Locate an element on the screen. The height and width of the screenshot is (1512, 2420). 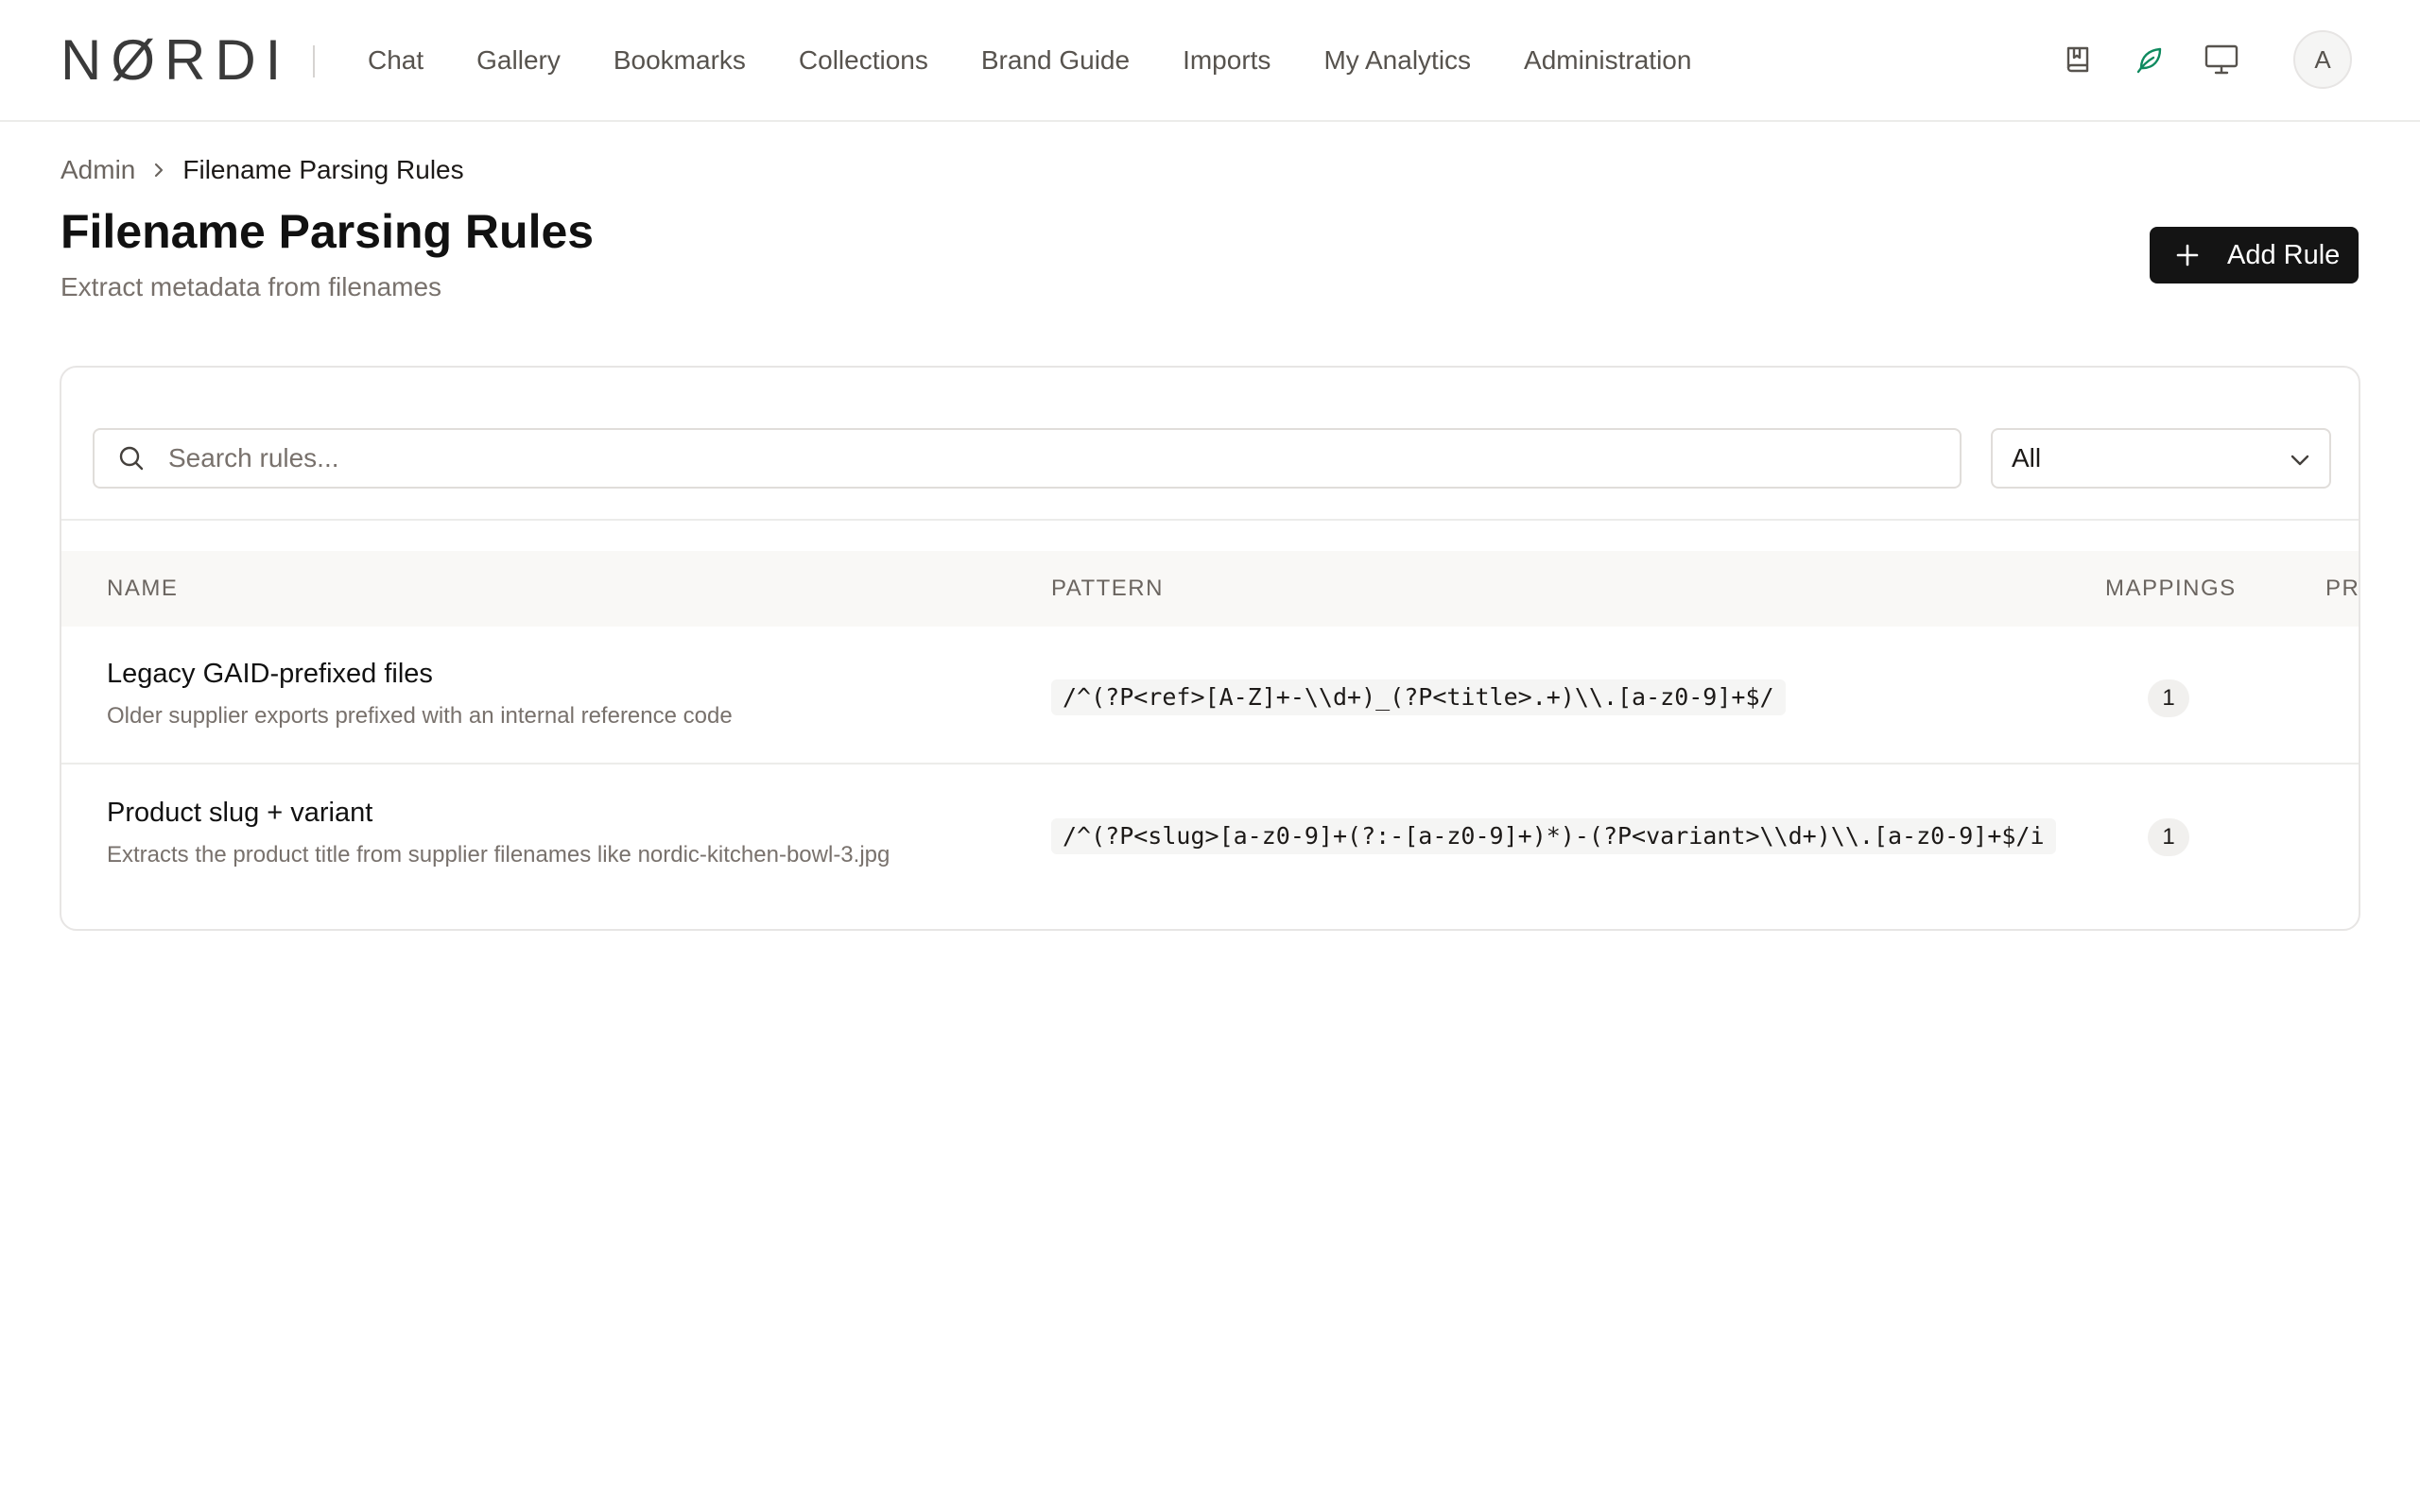
nav-item-my-analytics: My Analytics is located at coordinates (1397, 60).